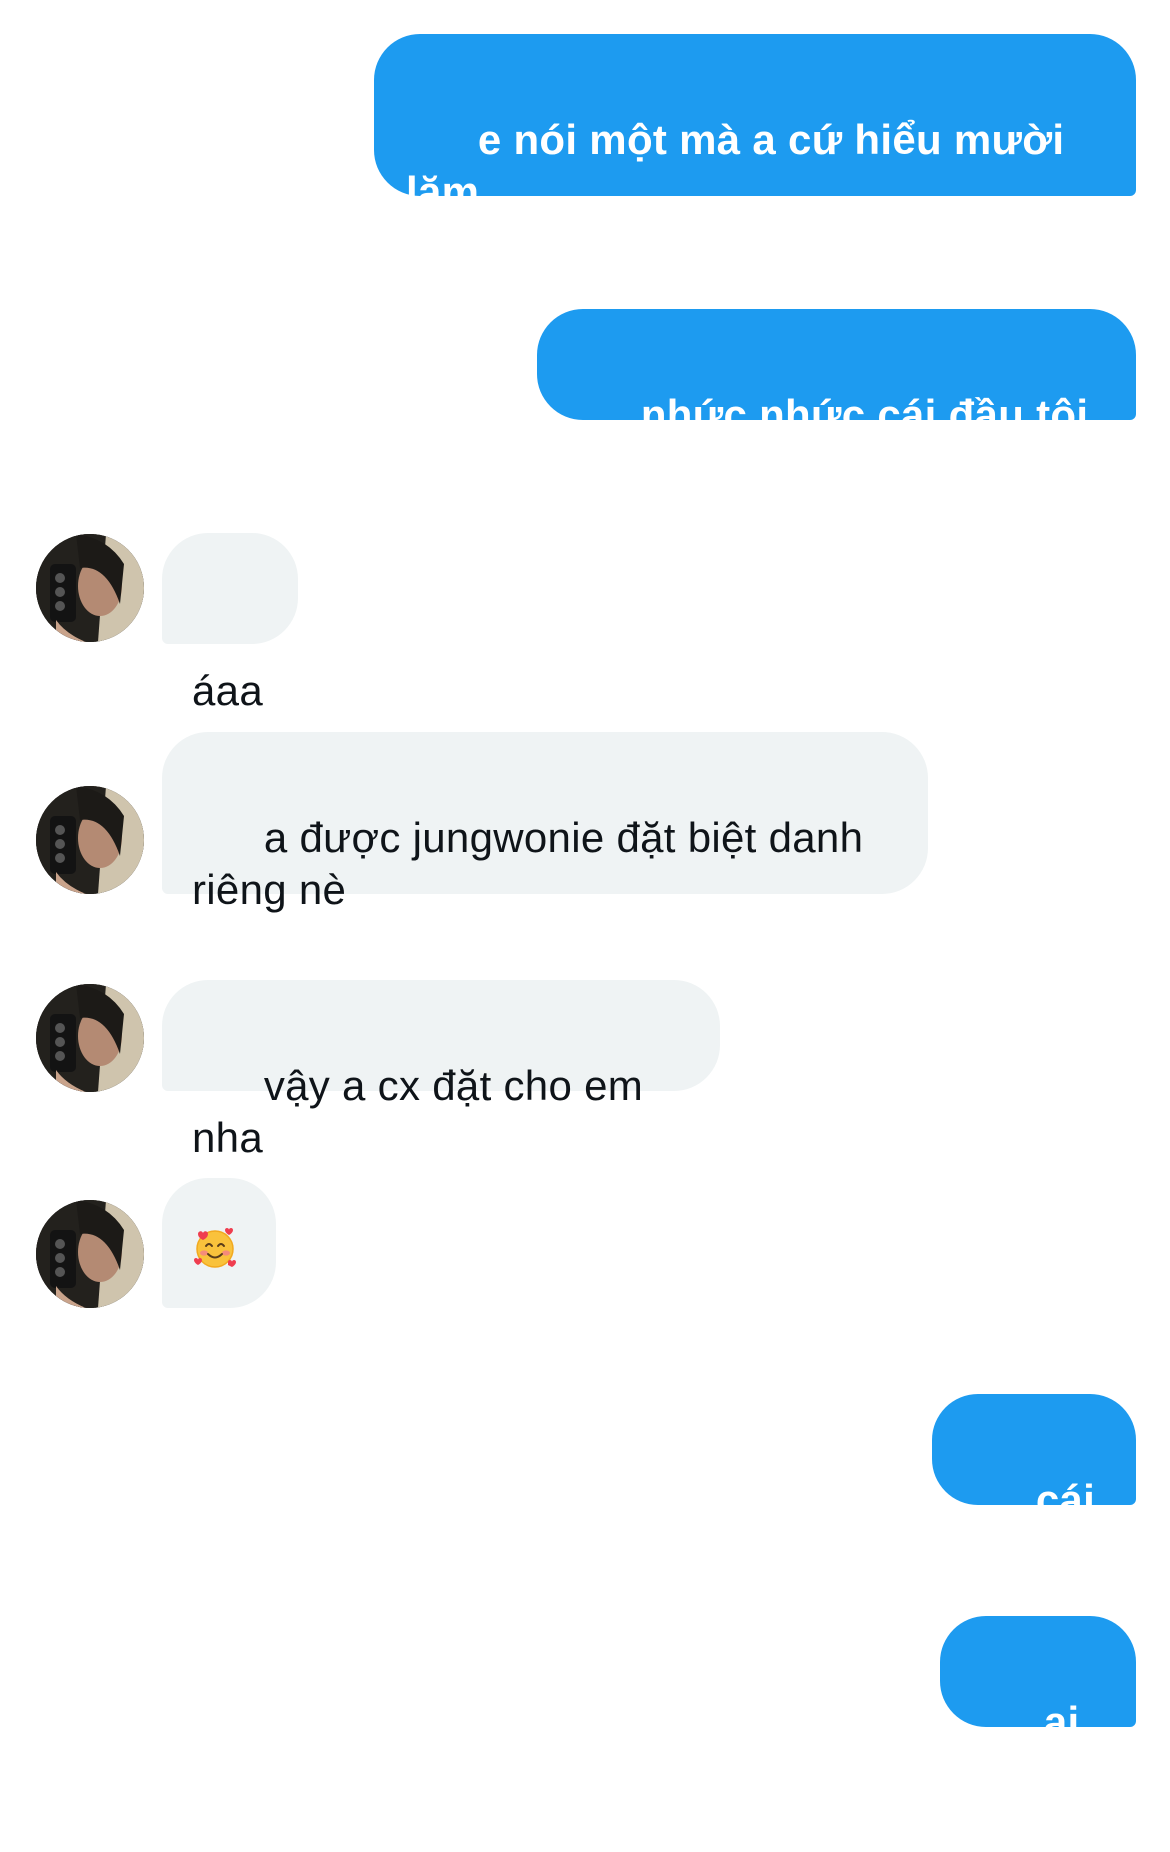  Describe the element at coordinates (1032, 1747) in the screenshot. I see `message-text: ai cho` at that location.